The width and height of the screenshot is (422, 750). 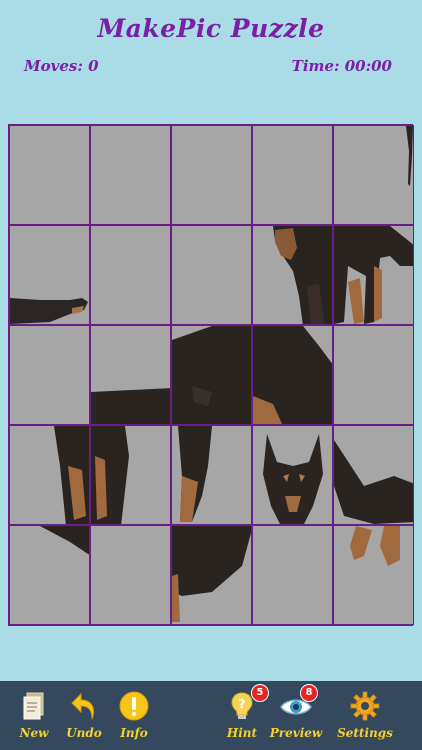 What do you see at coordinates (242, 733) in the screenshot?
I see `hint-label: Hint` at bounding box center [242, 733].